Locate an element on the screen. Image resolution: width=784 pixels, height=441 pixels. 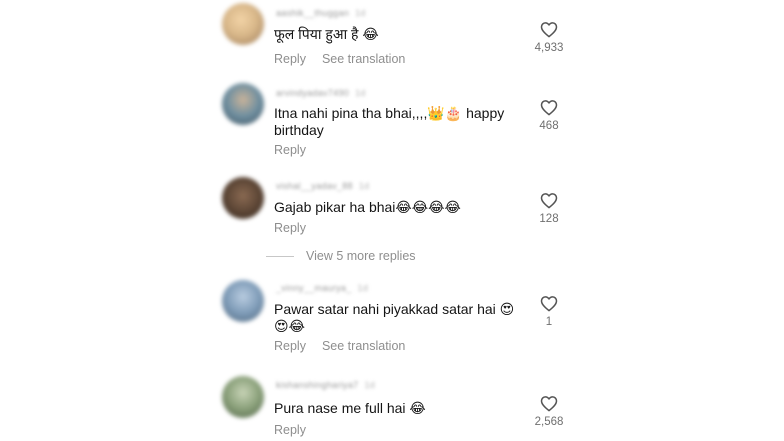
comment-text: Pura nase me full hai 😂 is located at coordinates (350, 408).